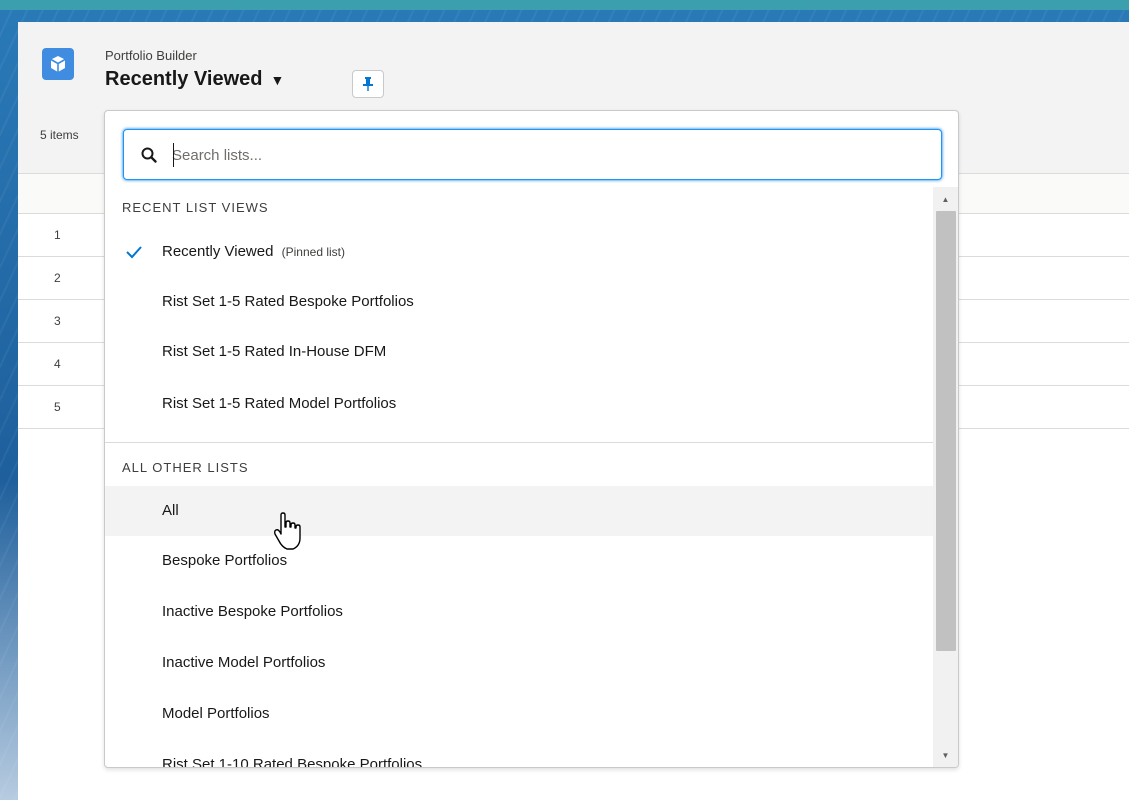 The image size is (1129, 800). I want to click on section-header-other: ALL OTHER LISTS, so click(185, 467).